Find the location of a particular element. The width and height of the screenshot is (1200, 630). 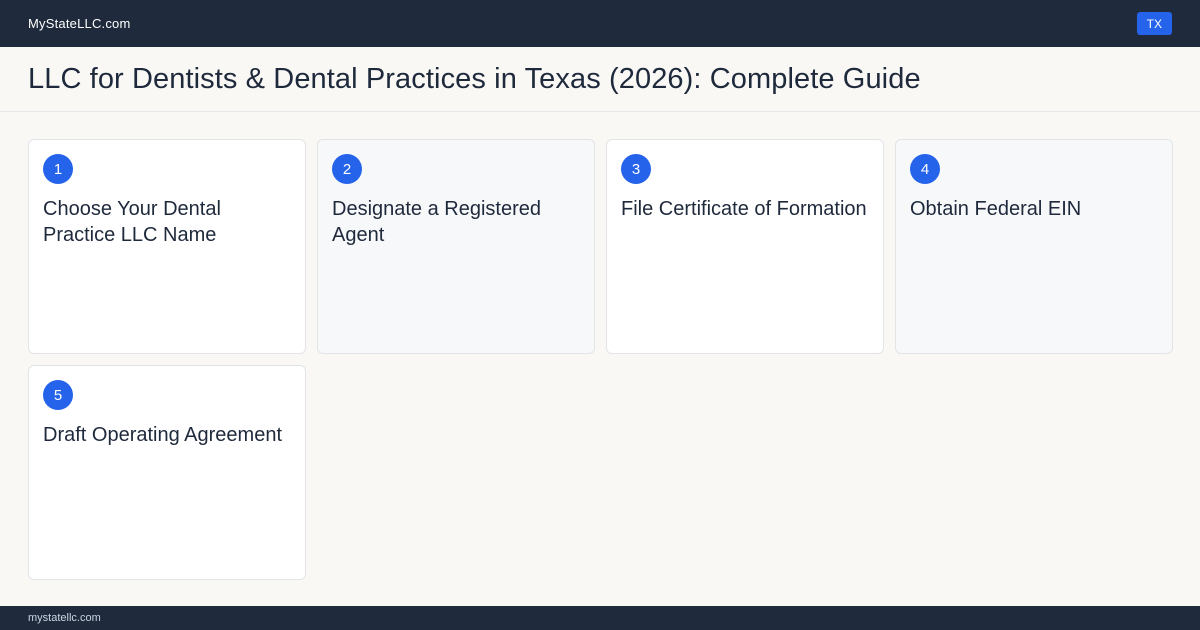

state-badge: TX is located at coordinates (1154, 23).